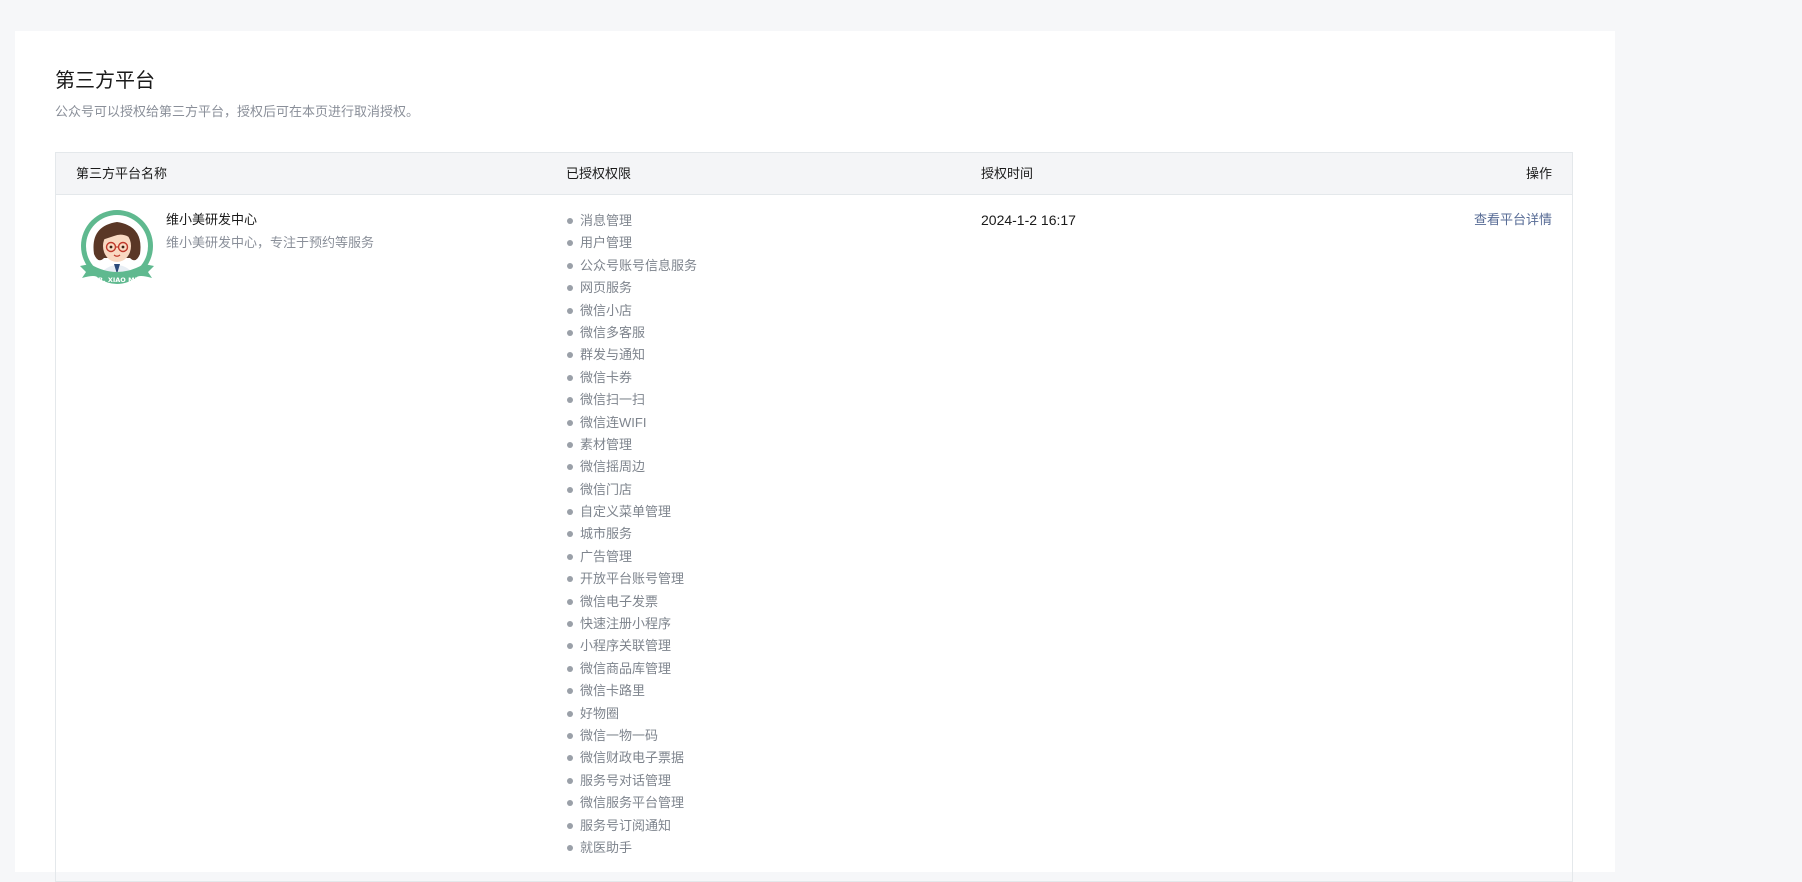 This screenshot has height=882, width=1802. I want to click on permission-label: 服务号对话管理, so click(626, 780).